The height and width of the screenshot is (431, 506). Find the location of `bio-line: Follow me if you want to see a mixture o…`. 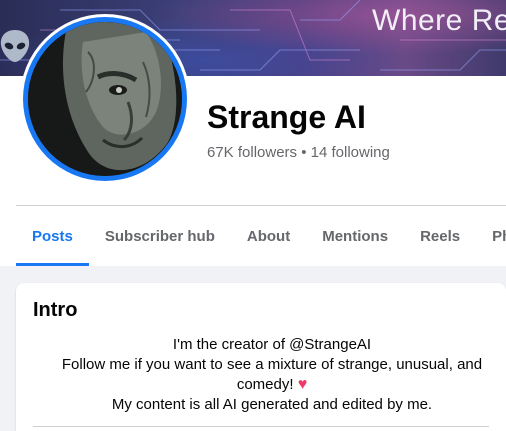

bio-line: Follow me if you want to see a mixture o… is located at coordinates (272, 364).